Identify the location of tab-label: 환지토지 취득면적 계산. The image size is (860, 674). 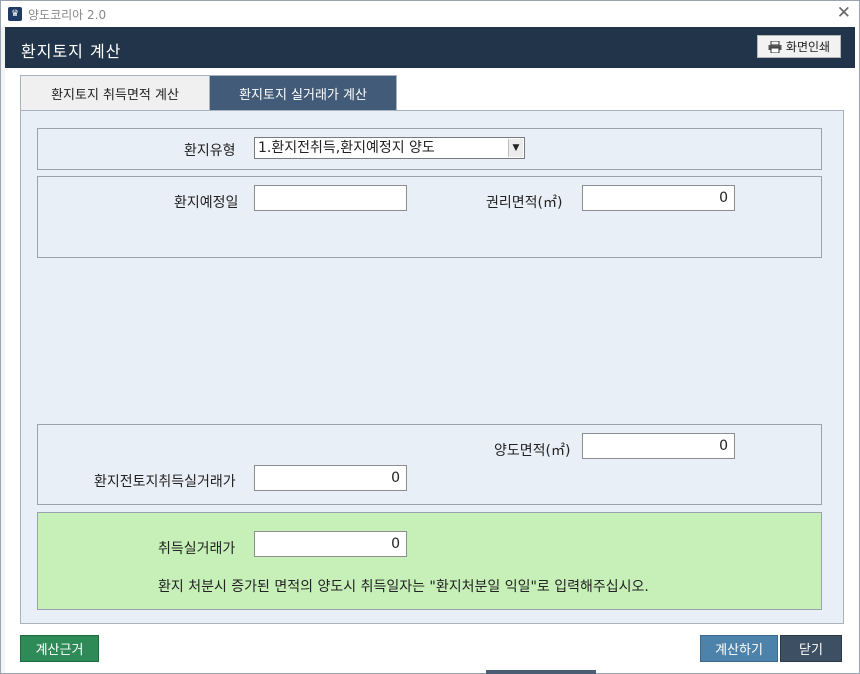
(115, 95).